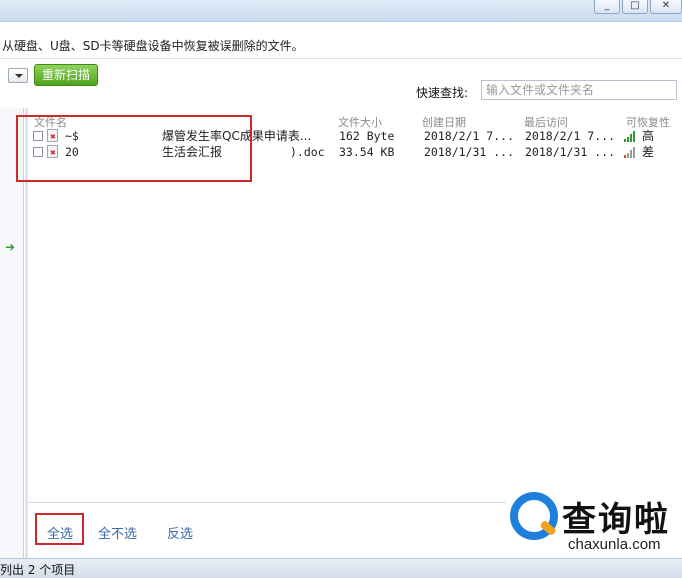  Describe the element at coordinates (59, 529) in the screenshot. I see `annotation-highlight-select-all` at that location.